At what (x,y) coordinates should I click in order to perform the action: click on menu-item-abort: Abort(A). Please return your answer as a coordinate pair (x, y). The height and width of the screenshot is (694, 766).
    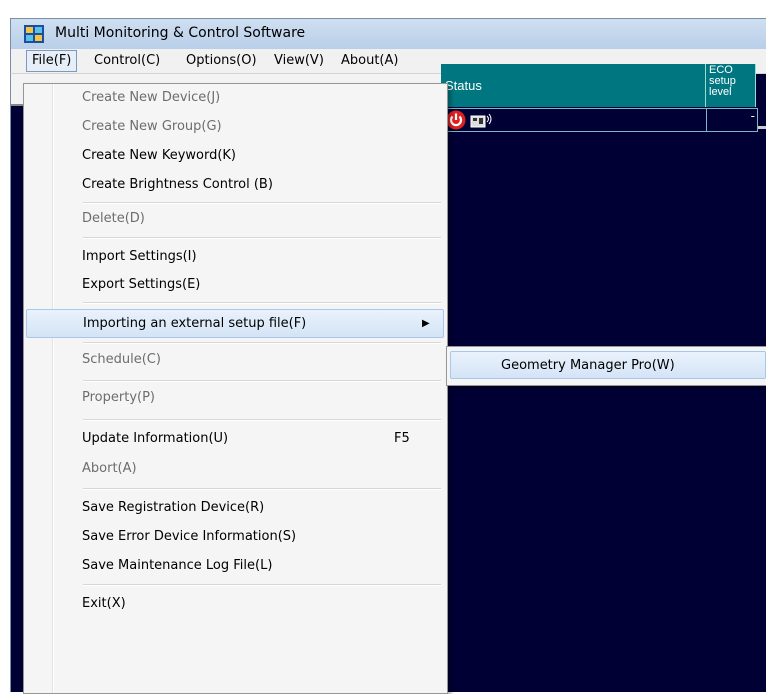
    Looking at the image, I should click on (235, 469).